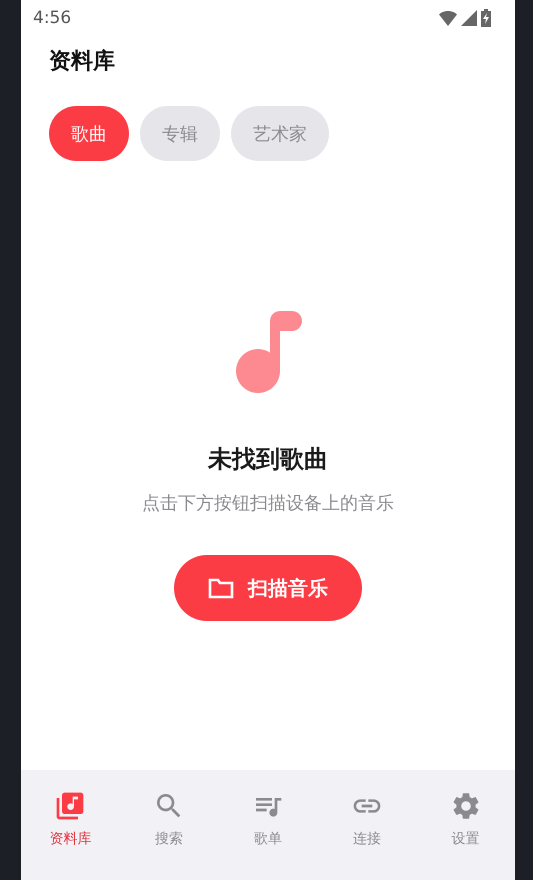 This screenshot has height=880, width=533. I want to click on status-time: 4:56, so click(52, 18).